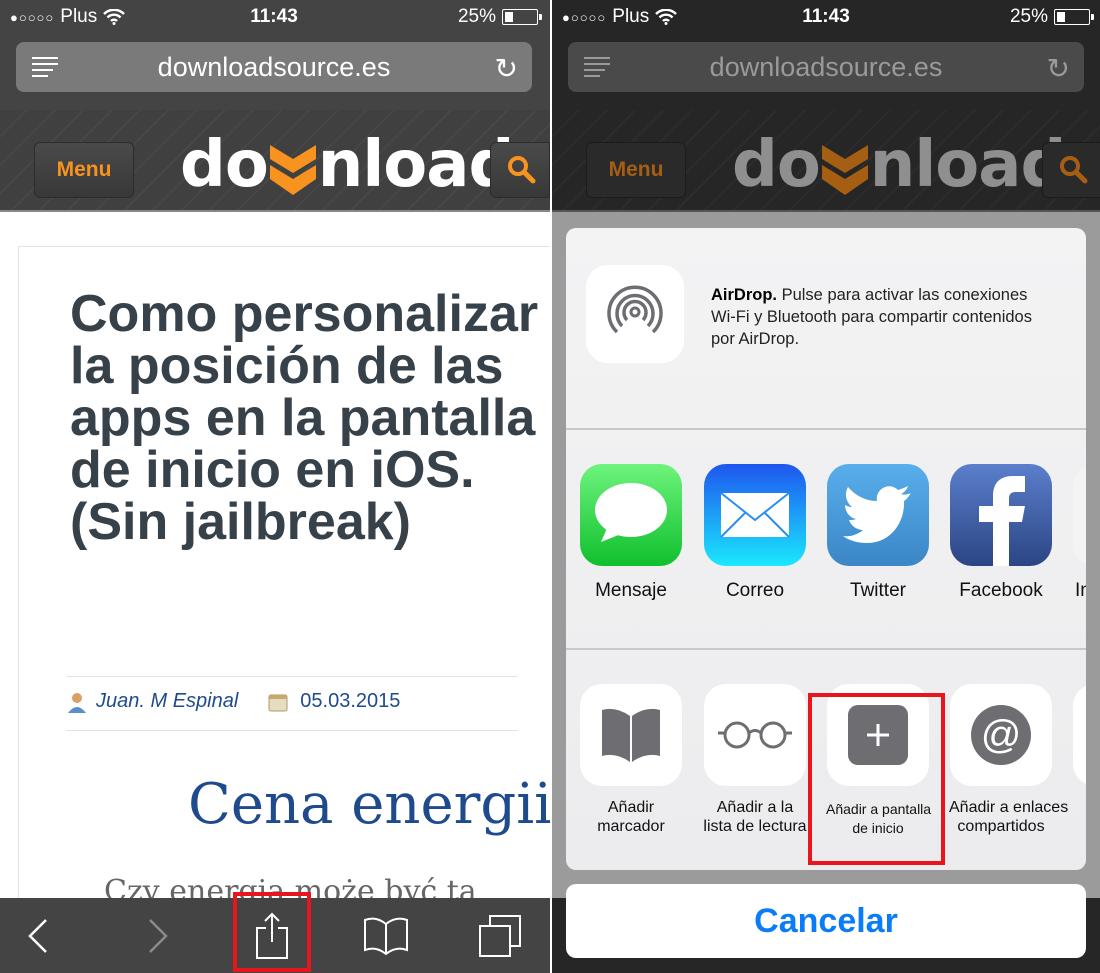 This screenshot has height=973, width=1100. Describe the element at coordinates (1009, 817) in the screenshot. I see `action-label: Añadir a enlaces compartidos` at that location.